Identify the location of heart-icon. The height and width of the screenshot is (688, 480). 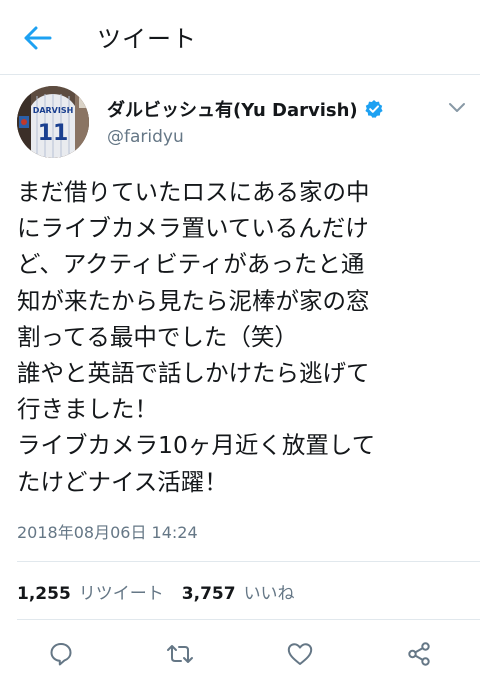
(300, 654).